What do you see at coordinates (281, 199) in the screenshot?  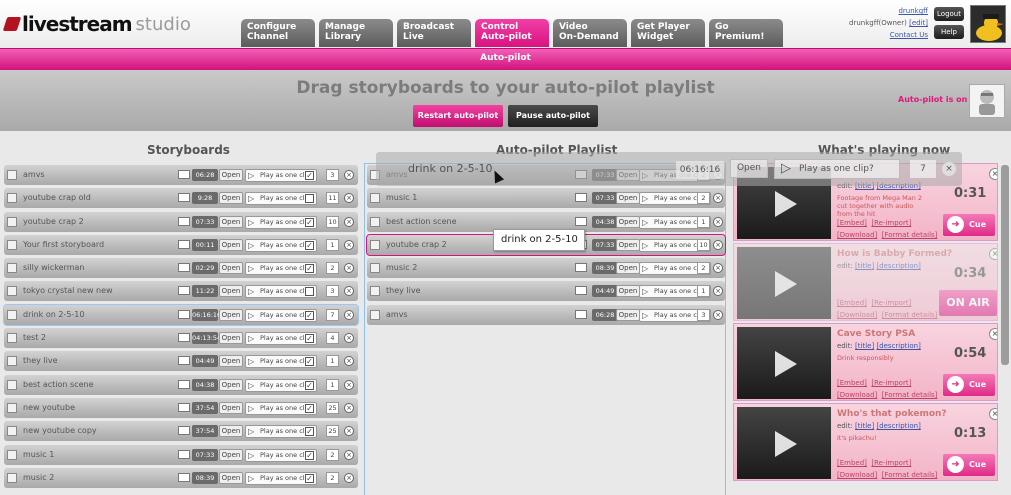 I see `play-as-one-clip-toggle: Play as one clip?` at bounding box center [281, 199].